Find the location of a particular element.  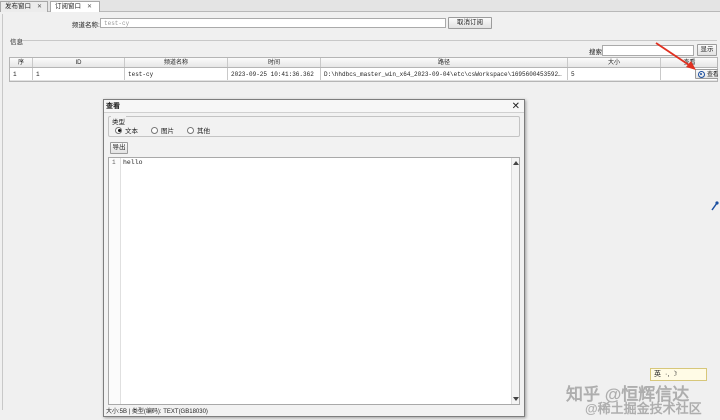

col-channel: 频道名称 is located at coordinates (176, 62).